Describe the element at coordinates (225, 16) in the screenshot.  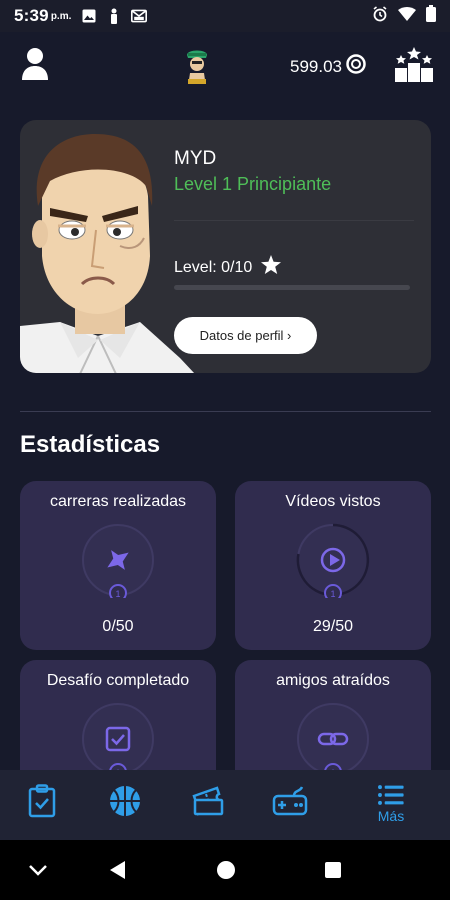
I see `status-bar: 5:39 p.m.` at that location.